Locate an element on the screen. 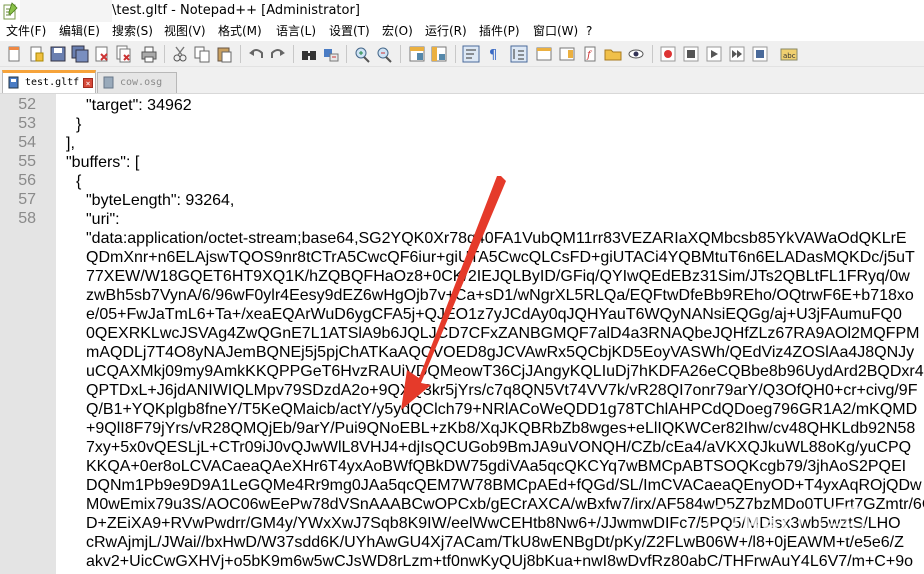 The height and width of the screenshot is (574, 924). replace-icon is located at coordinates (331, 54).